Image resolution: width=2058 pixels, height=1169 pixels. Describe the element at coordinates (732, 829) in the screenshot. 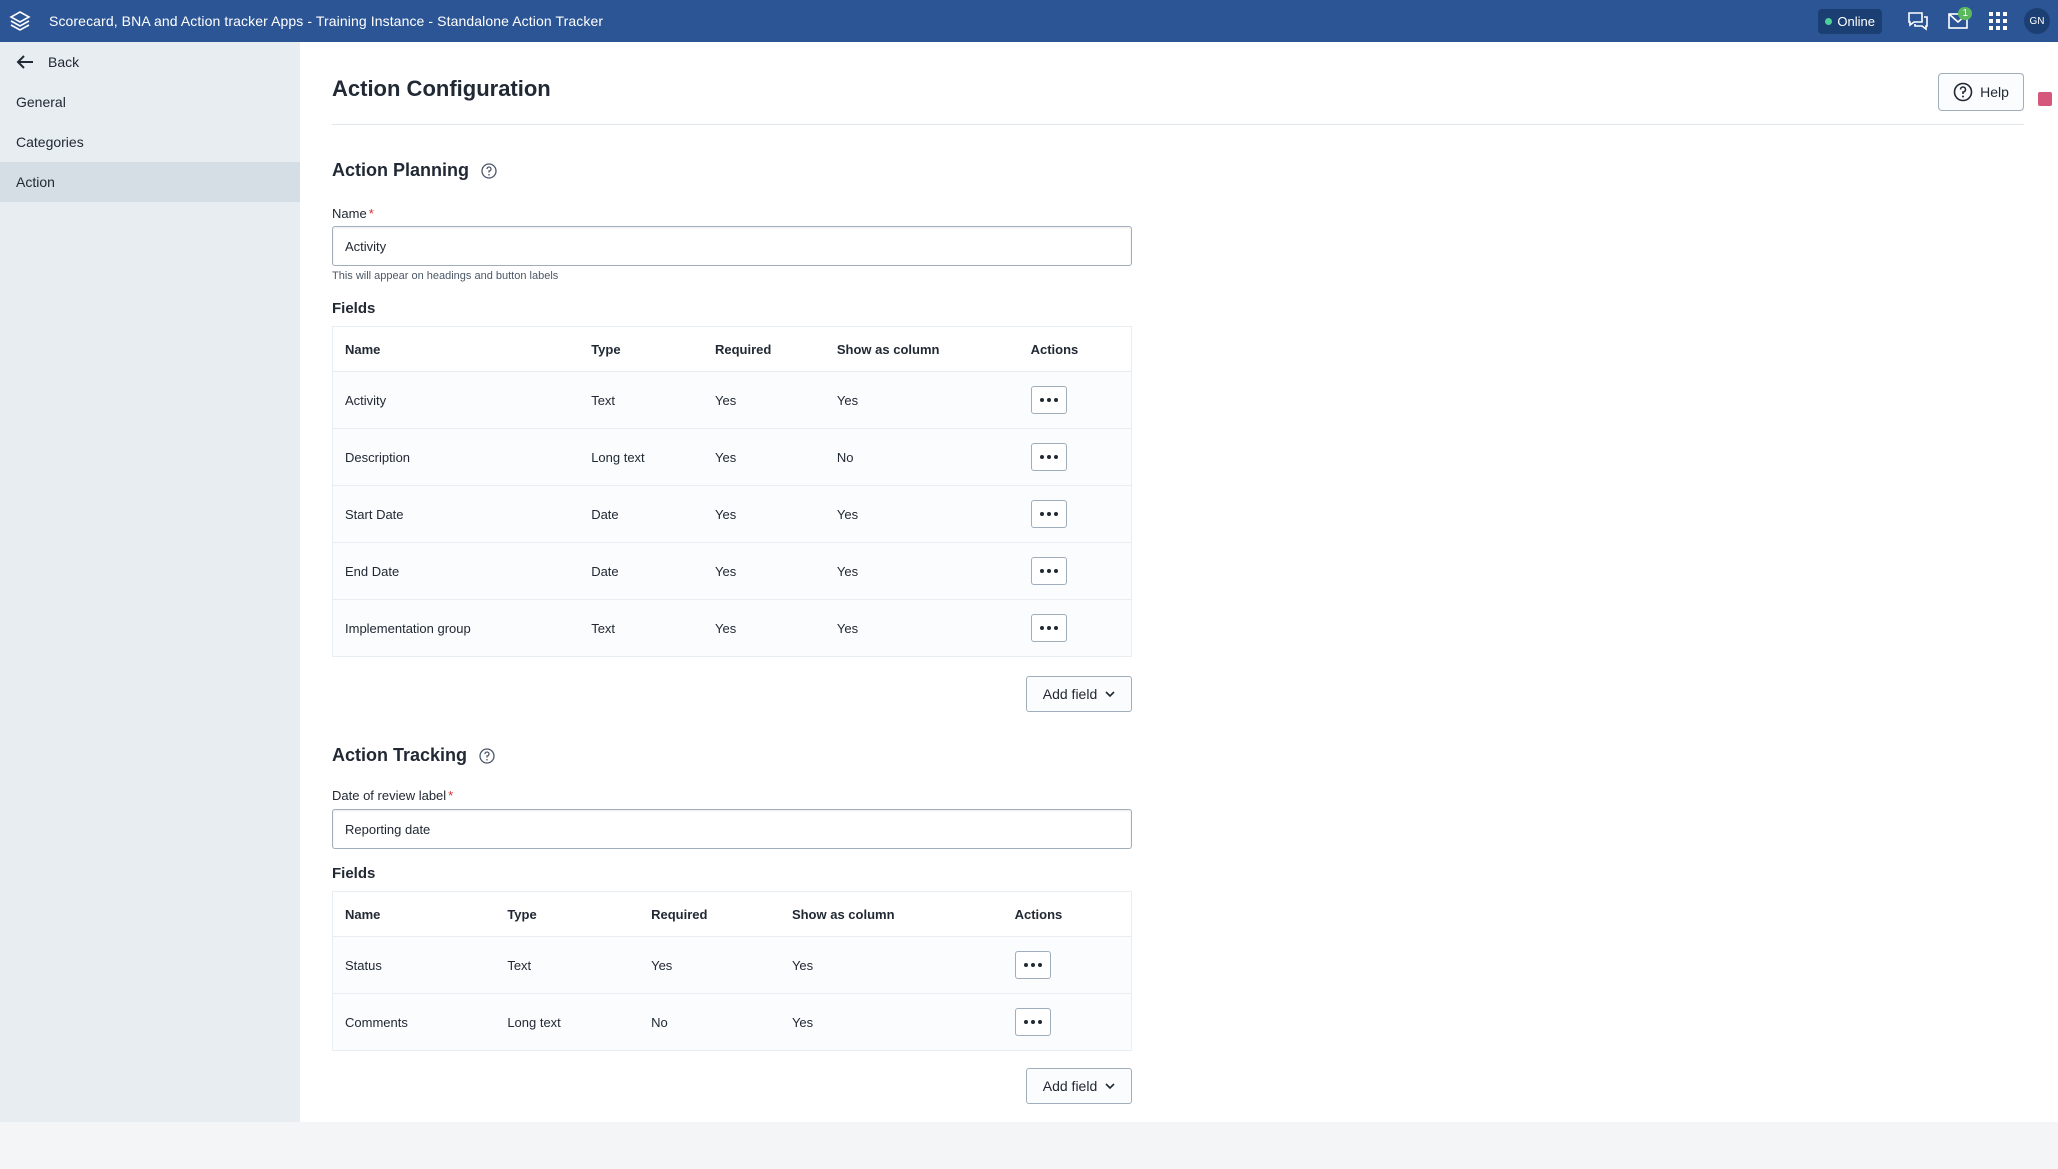

I see `date-of-review-input` at that location.